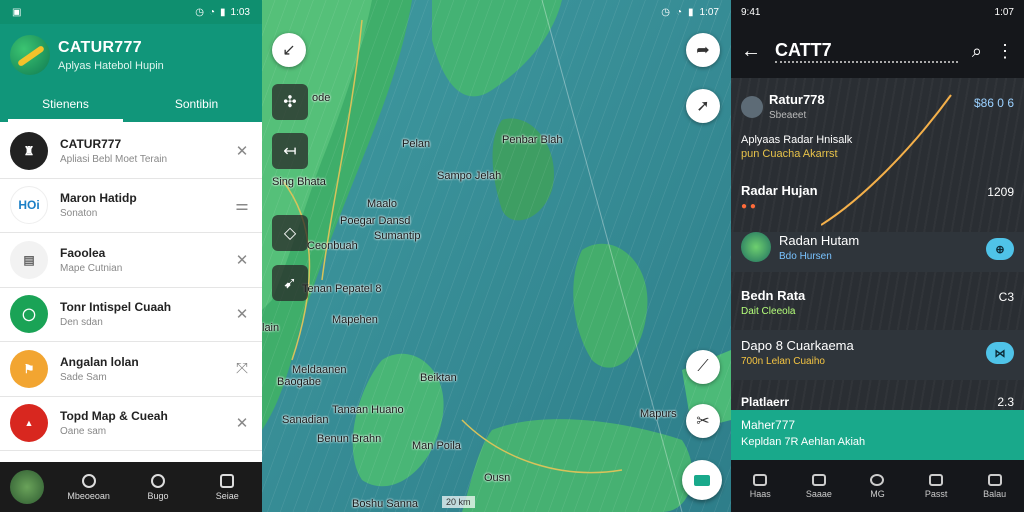 Image resolution: width=1024 pixels, height=512 pixels. What do you see at coordinates (497, 478) in the screenshot?
I see `map-label: Ousn` at bounding box center [497, 478].